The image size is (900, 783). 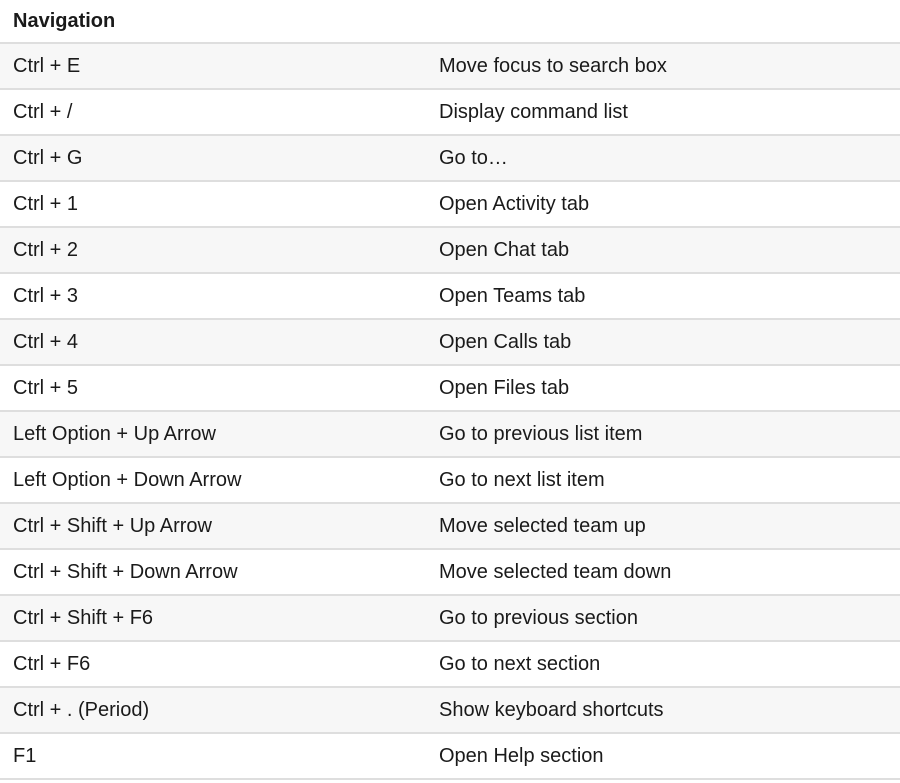 I want to click on table-row: Ctrl + 3 Open Teams tab, so click(x=450, y=297).